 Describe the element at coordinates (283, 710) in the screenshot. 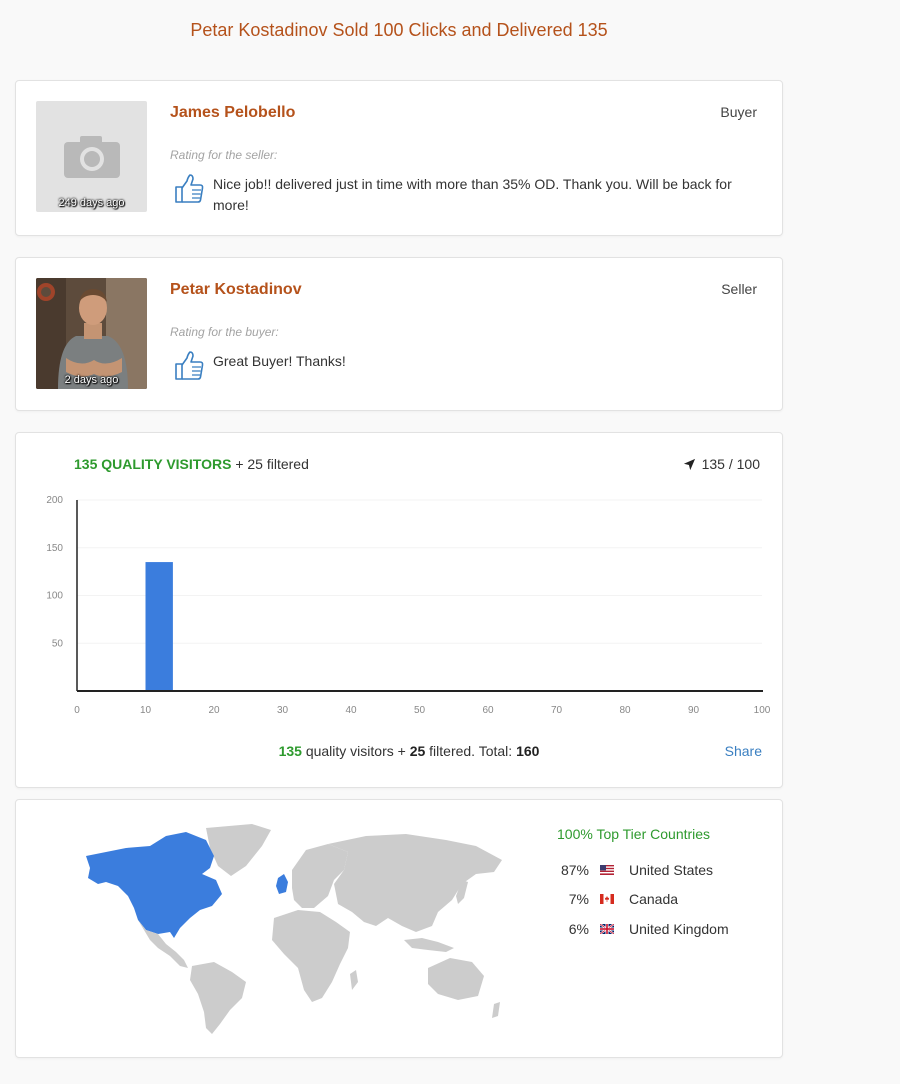

I see `chart-x-tick-label: 30` at that location.